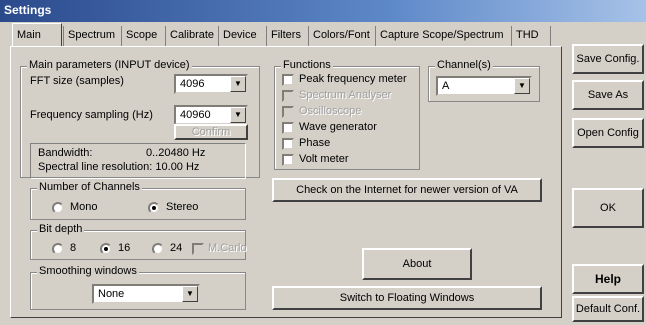 The image size is (646, 325). Describe the element at coordinates (176, 153) in the screenshot. I see `bandwidth-value: 0..20480 Hz` at that location.